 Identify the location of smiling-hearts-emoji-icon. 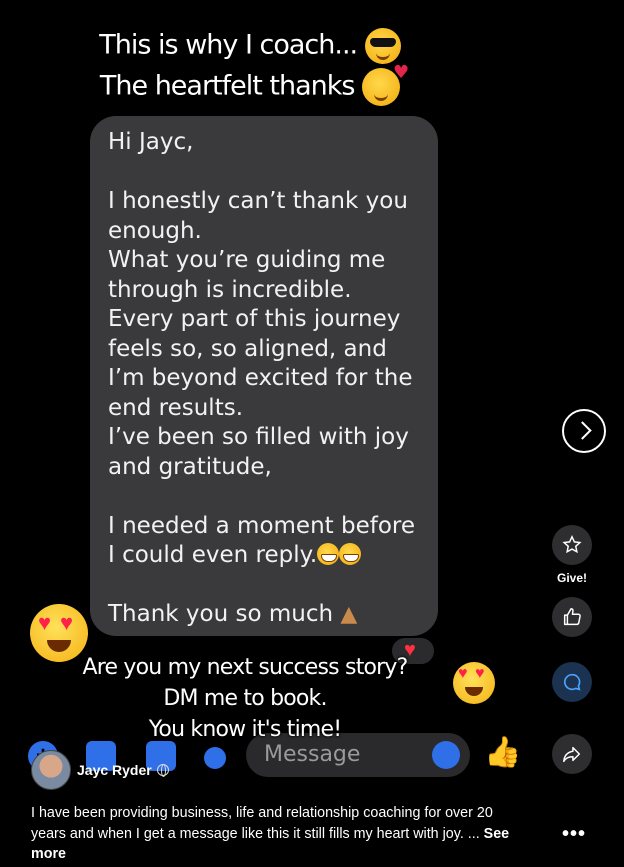
(385, 84).